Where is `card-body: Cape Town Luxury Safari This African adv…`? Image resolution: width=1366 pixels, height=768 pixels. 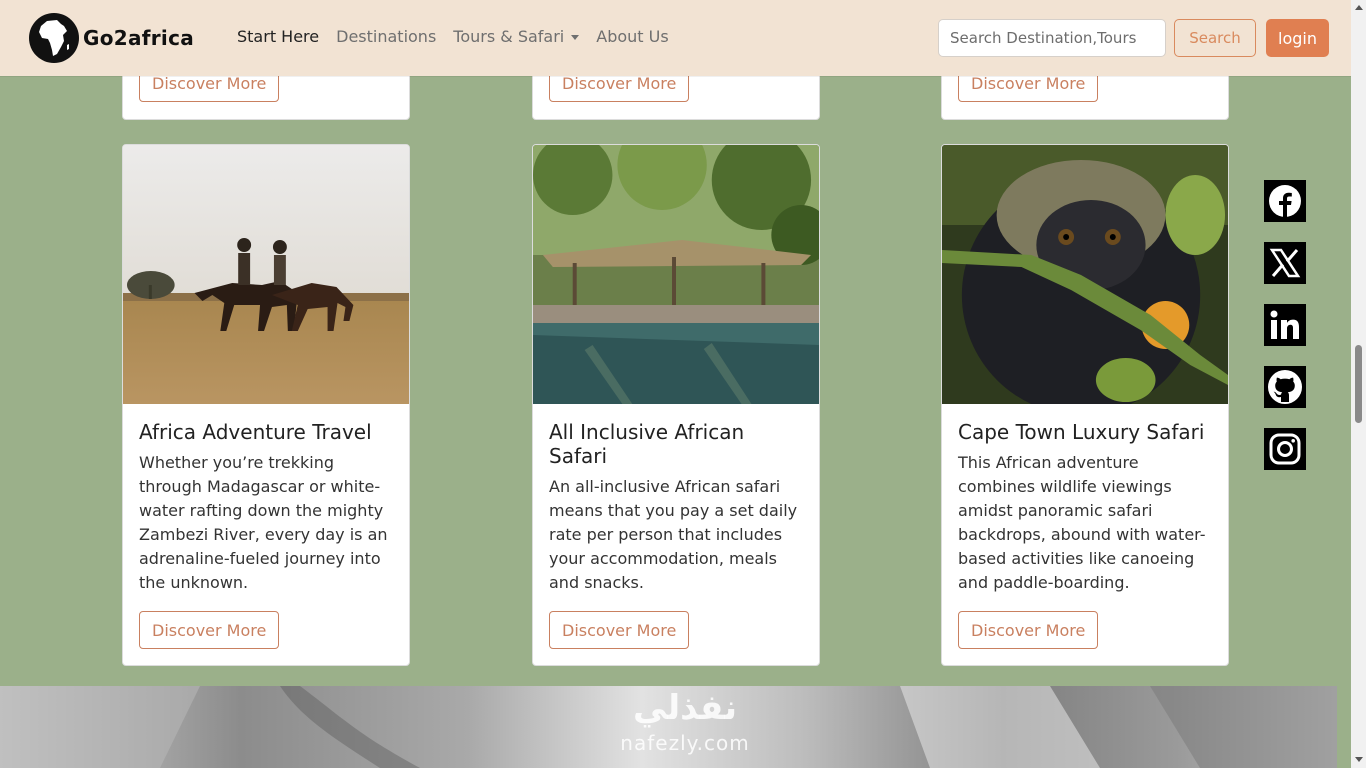
card-body: Cape Town Luxury Safari This African adv… is located at coordinates (1085, 499).